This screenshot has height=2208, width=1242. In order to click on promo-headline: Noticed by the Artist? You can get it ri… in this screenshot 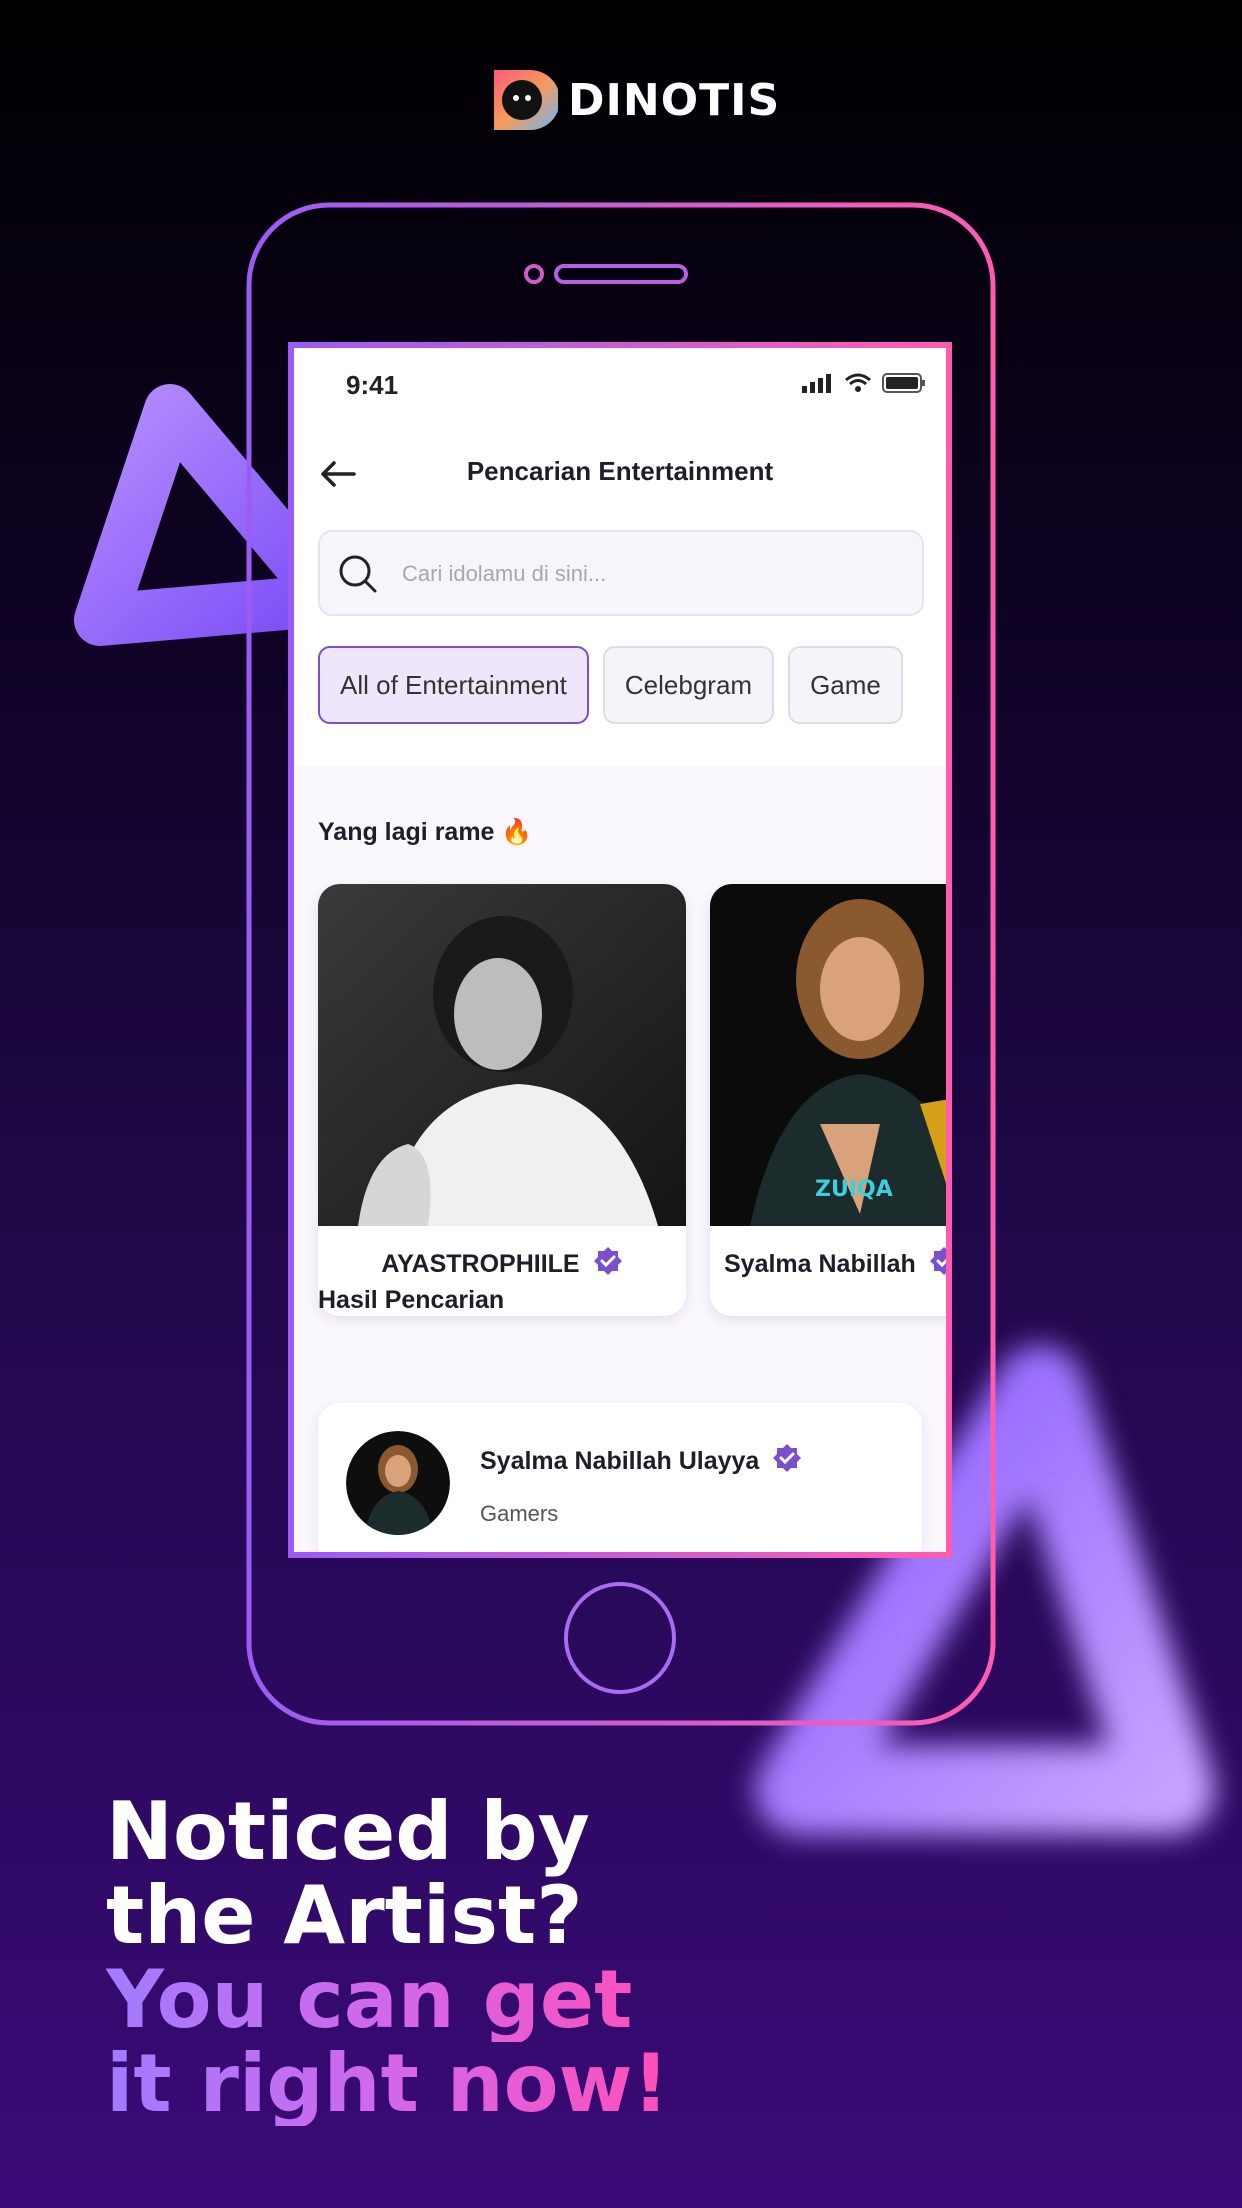, I will do `click(387, 1958)`.